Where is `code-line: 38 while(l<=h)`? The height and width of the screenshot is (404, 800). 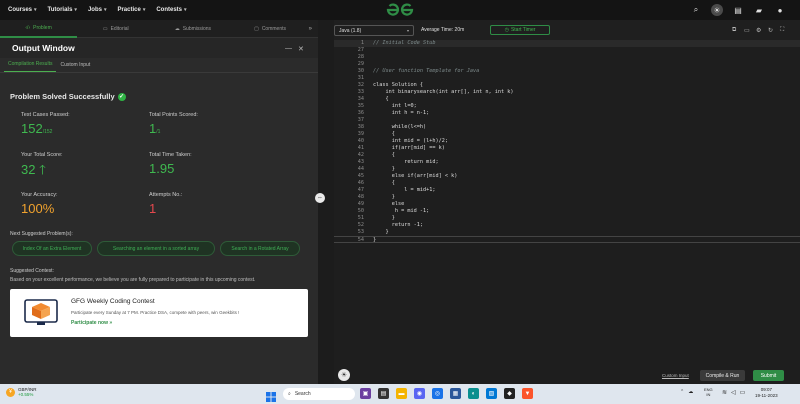
code-line: 38 while(l<=h) is located at coordinates (567, 127).